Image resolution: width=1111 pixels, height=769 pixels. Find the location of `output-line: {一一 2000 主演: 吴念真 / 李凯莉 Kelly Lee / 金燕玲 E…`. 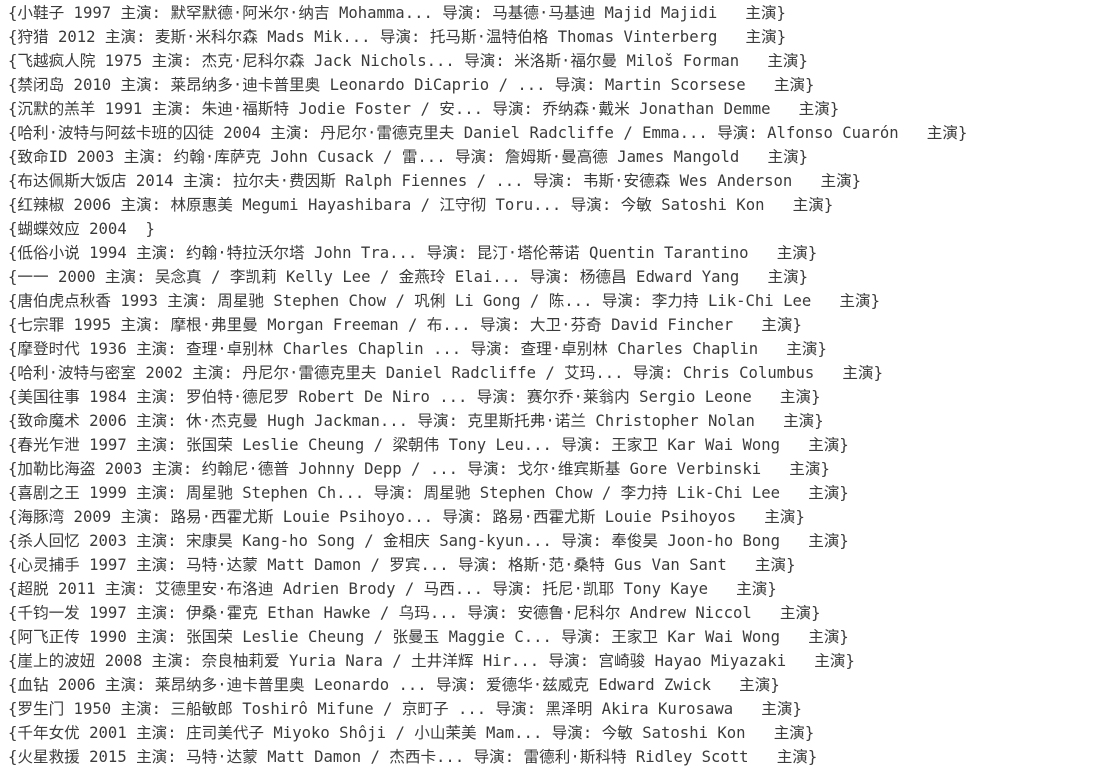

output-line: {一一 2000 主演: 吴念真 / 李凯莉 Kelly Lee / 金燕玲 E… is located at coordinates (408, 277).